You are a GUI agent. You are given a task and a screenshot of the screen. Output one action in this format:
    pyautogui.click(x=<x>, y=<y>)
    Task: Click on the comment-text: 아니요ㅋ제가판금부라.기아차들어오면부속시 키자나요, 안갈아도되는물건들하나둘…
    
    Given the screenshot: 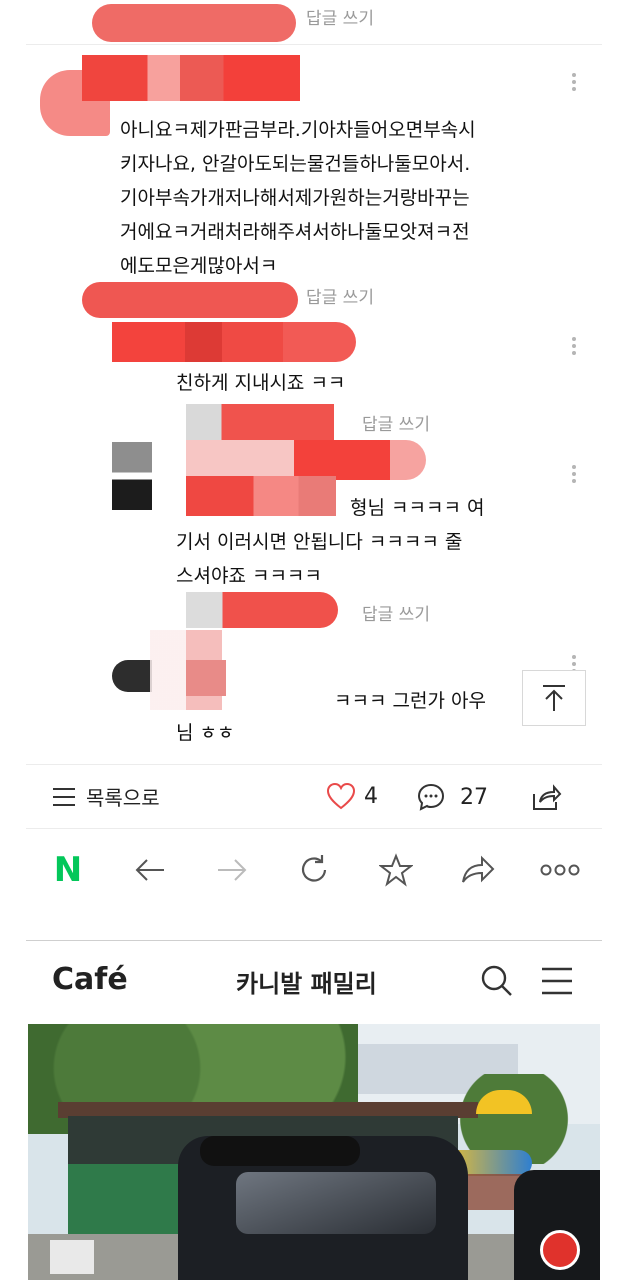 What is the action you would take?
    pyautogui.click(x=298, y=198)
    